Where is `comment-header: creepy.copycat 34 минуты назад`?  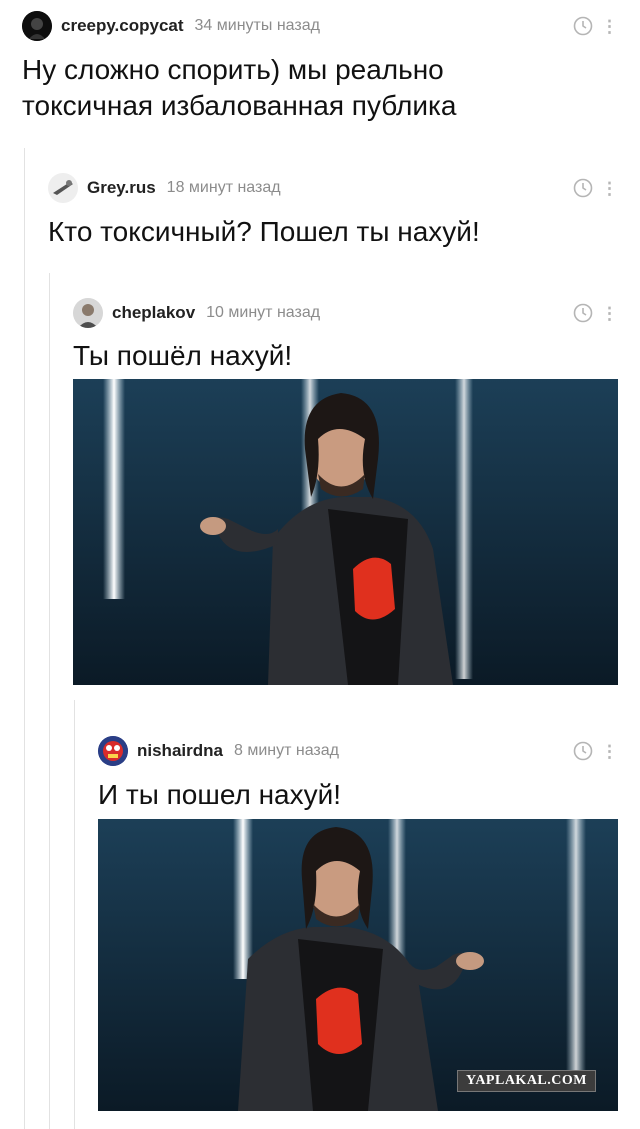 comment-header: creepy.copycat 34 минуты назад is located at coordinates (171, 26).